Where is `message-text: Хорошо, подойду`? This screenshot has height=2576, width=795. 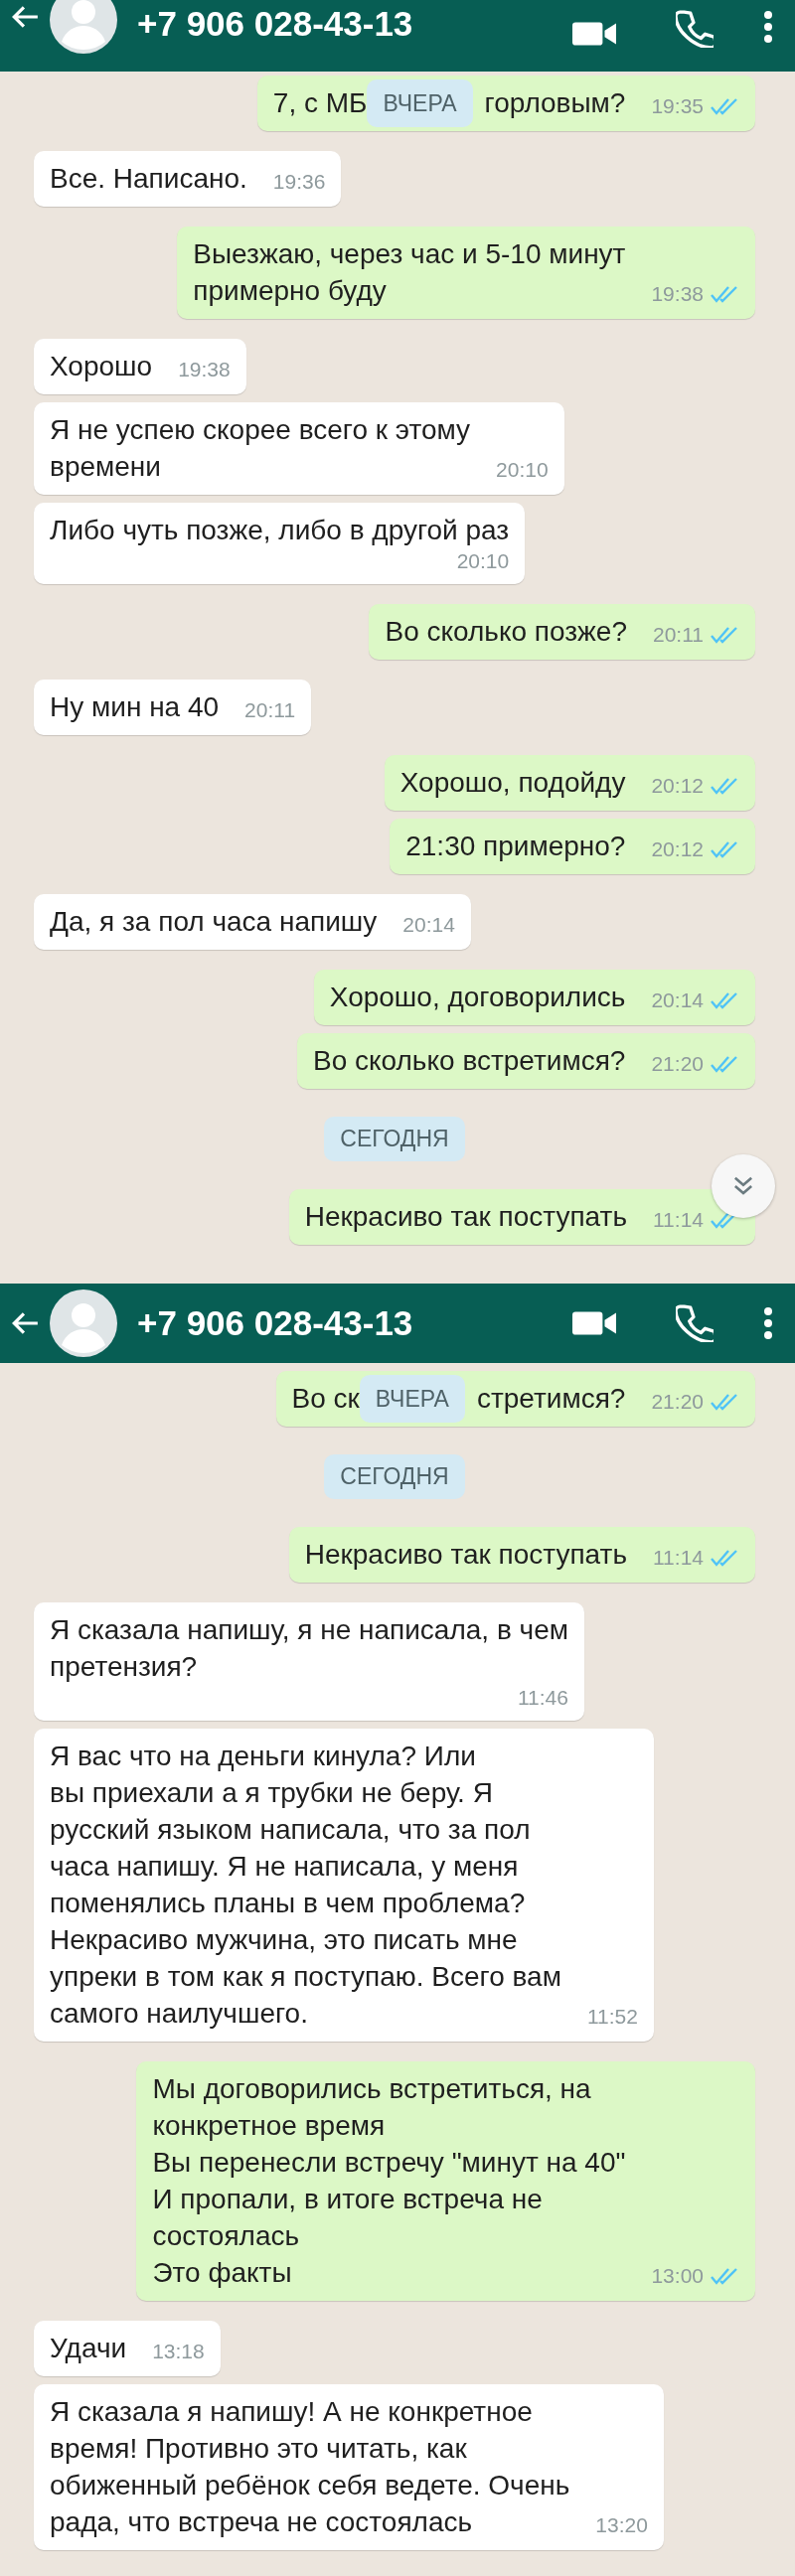
message-text: Хорошо, подойду is located at coordinates (512, 783).